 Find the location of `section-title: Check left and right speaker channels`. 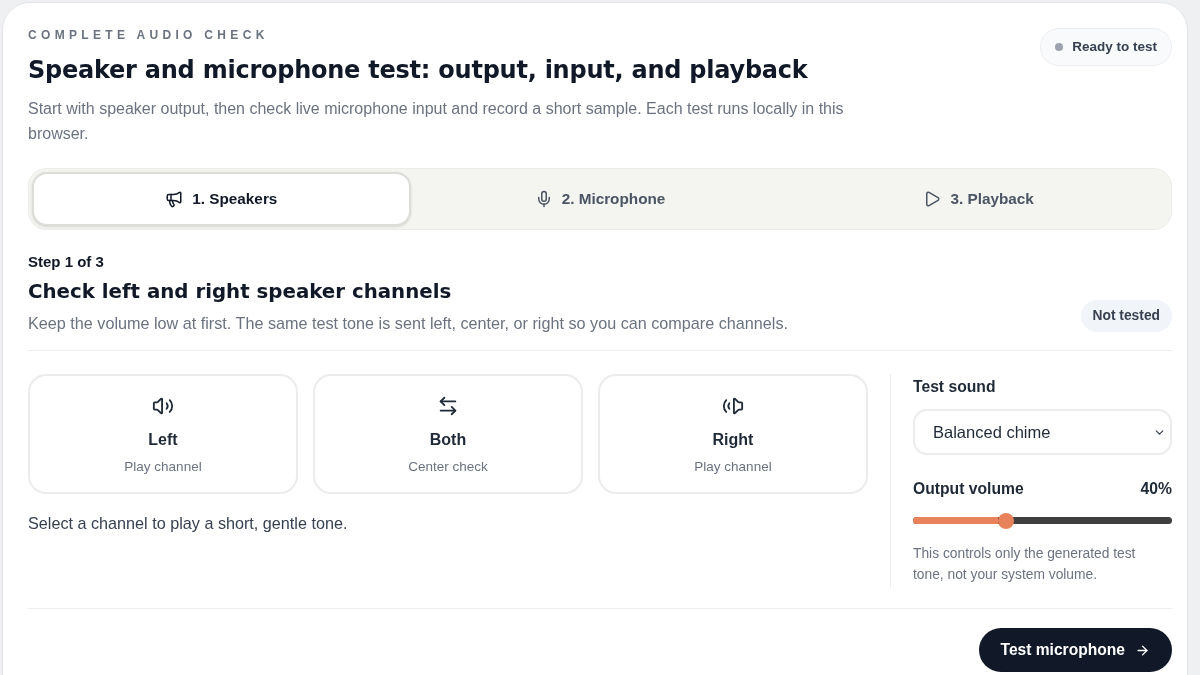

section-title: Check left and right speaker channels is located at coordinates (240, 292).